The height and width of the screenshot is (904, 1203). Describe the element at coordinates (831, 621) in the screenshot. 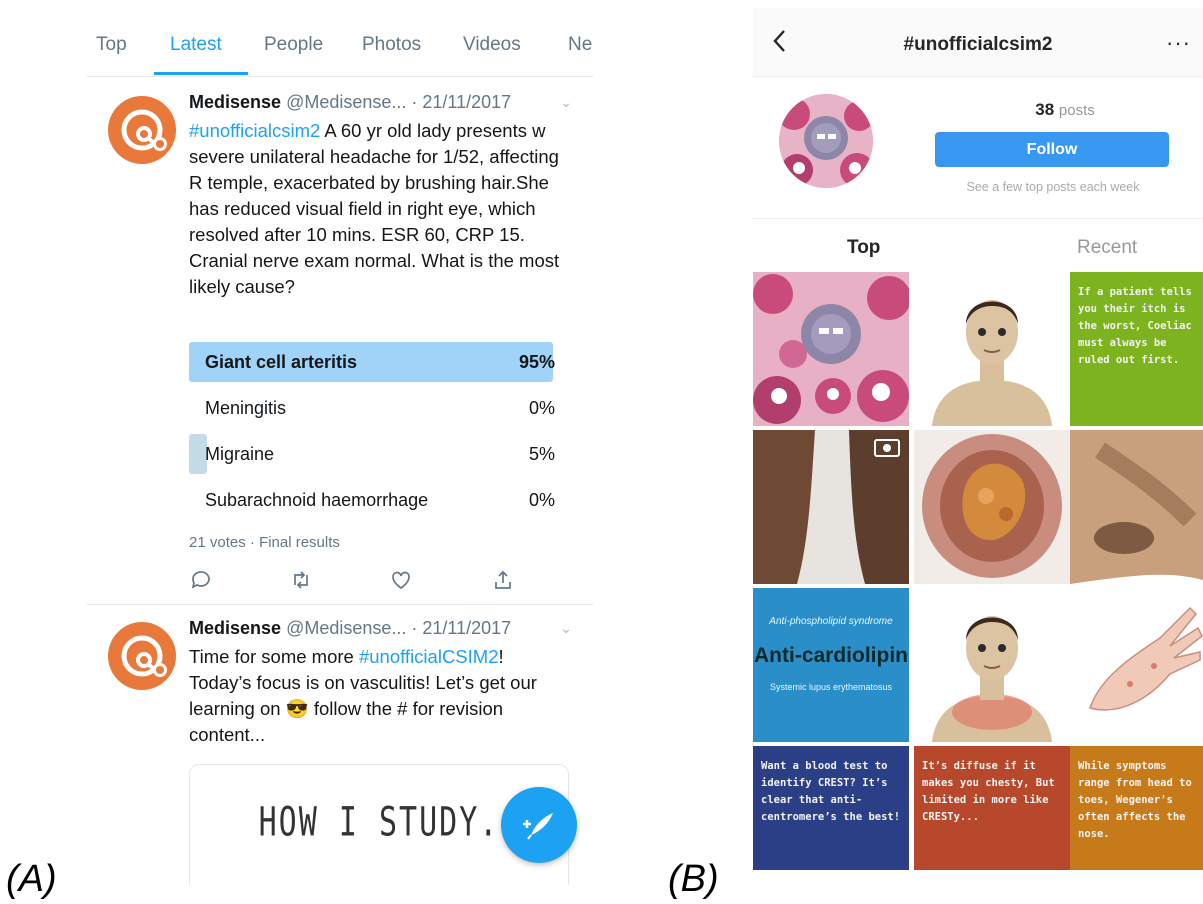

I see `post-caption-small: Anti-phospholipid syndrome` at that location.